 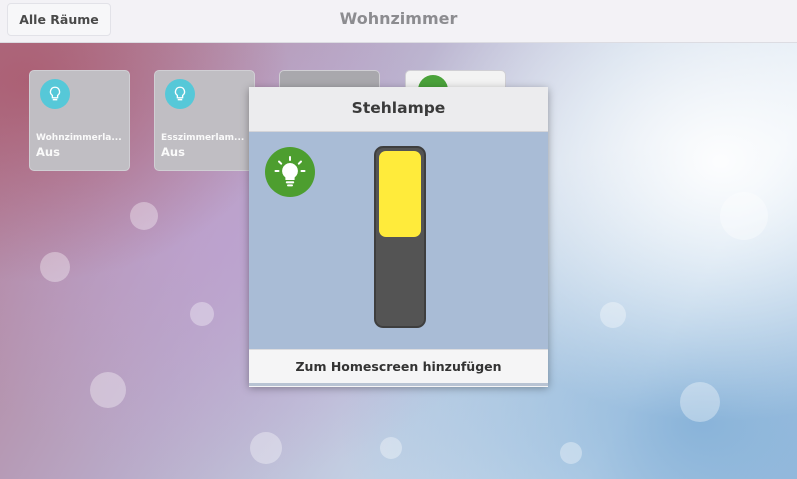 I want to click on device-tile: Wohnzimmerla... Aus, so click(x=79, y=120).